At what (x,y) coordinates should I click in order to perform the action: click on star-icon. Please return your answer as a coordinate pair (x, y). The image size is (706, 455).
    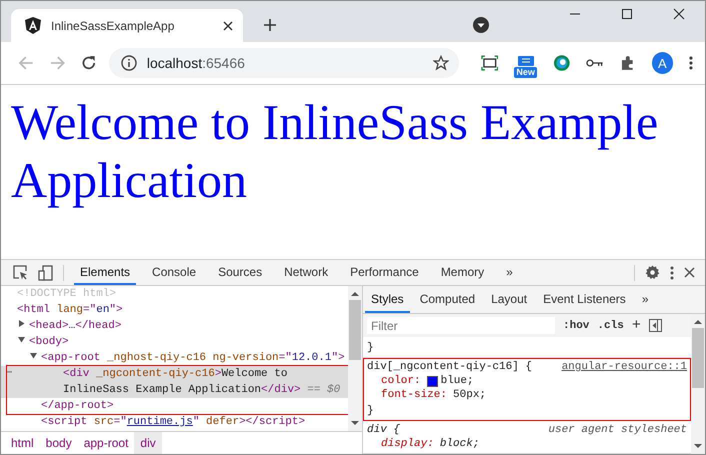
    Looking at the image, I should click on (440, 63).